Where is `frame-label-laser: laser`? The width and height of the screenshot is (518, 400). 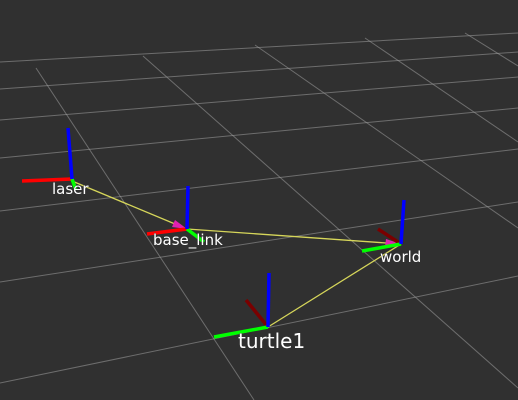 frame-label-laser: laser is located at coordinates (70, 189).